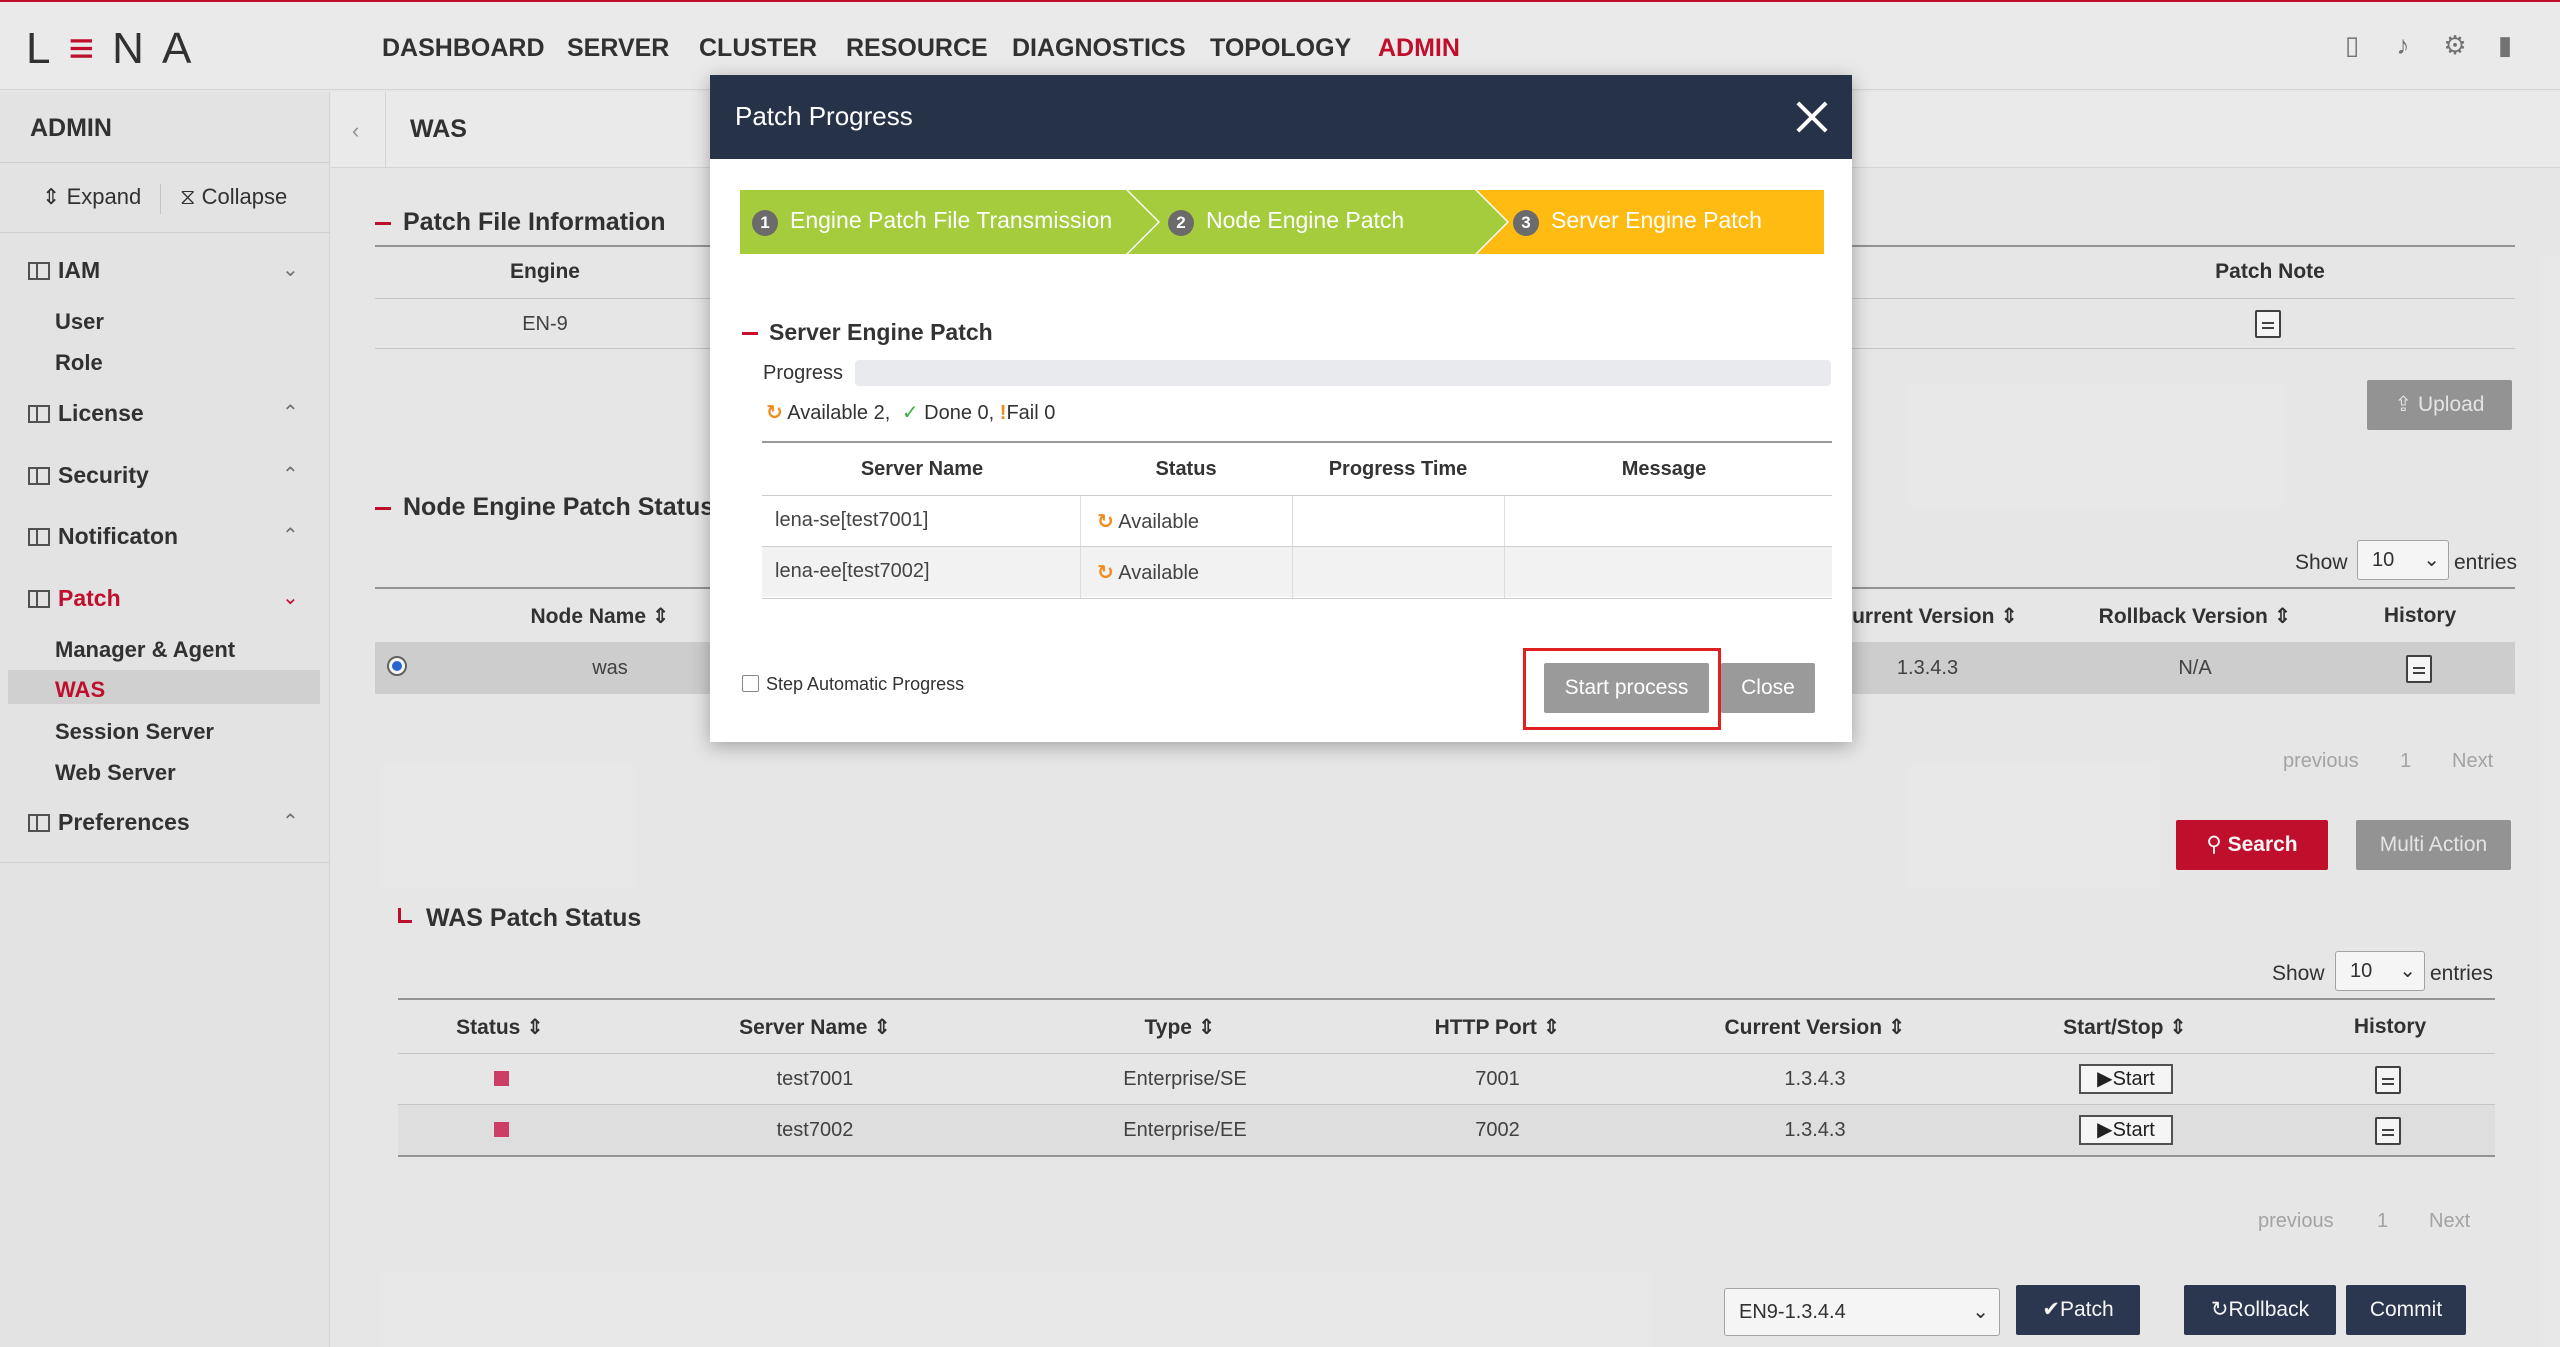 The width and height of the screenshot is (2560, 1347). Describe the element at coordinates (951, 220) in the screenshot. I see `step-label: Engine Patch File Transmission` at that location.